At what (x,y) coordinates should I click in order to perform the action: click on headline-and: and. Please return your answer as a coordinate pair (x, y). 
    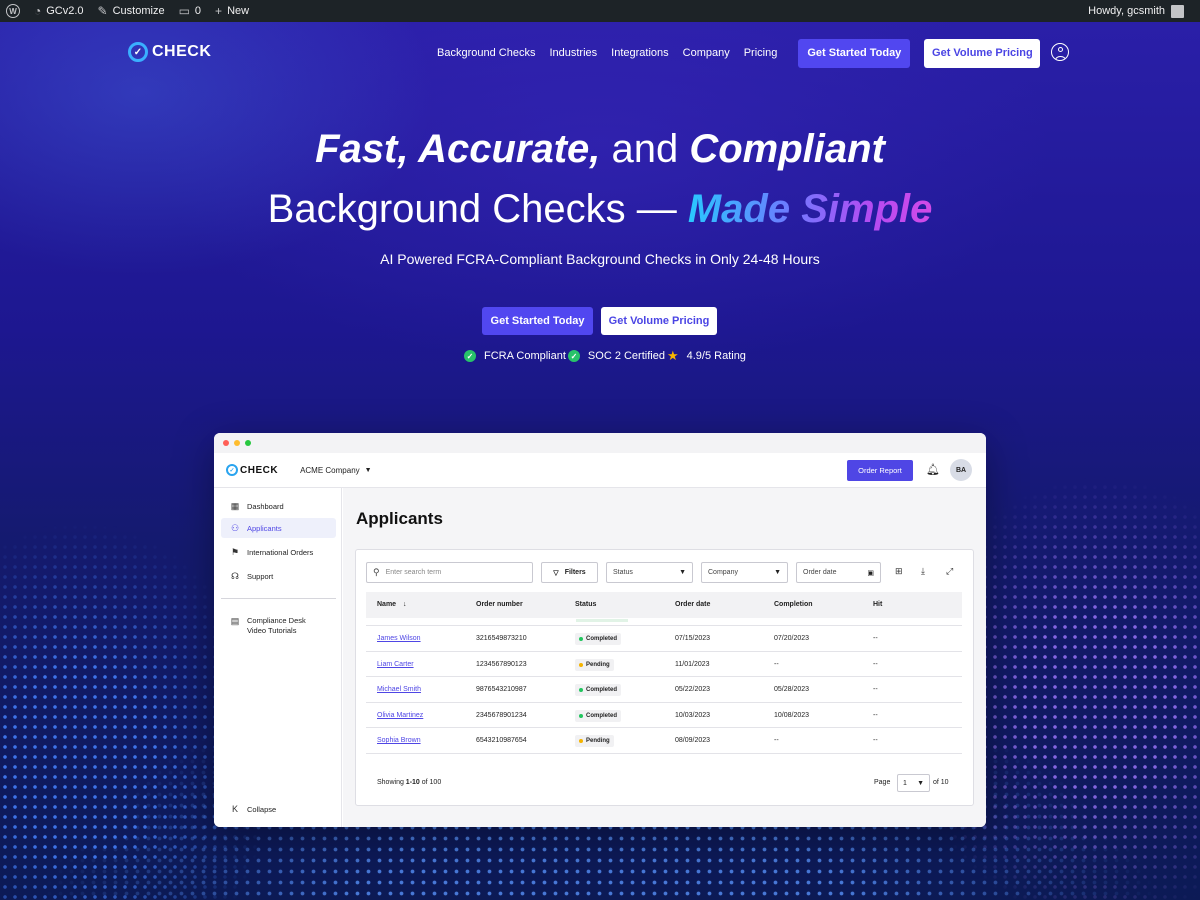
    Looking at the image, I should click on (645, 149).